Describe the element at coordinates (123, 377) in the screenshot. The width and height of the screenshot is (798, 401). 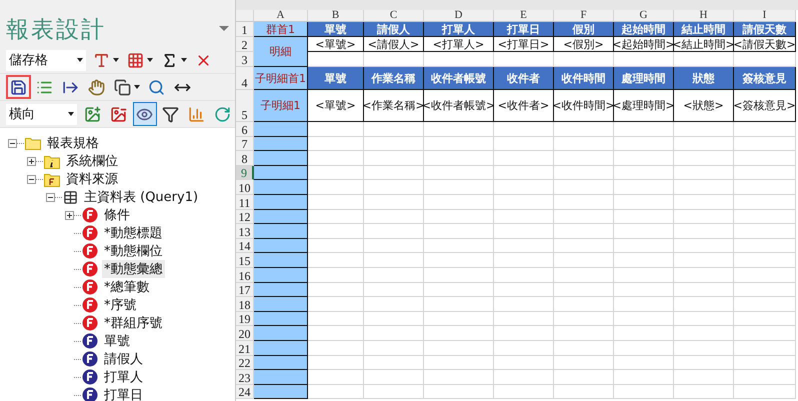
I see `tree-item: 打單人` at that location.